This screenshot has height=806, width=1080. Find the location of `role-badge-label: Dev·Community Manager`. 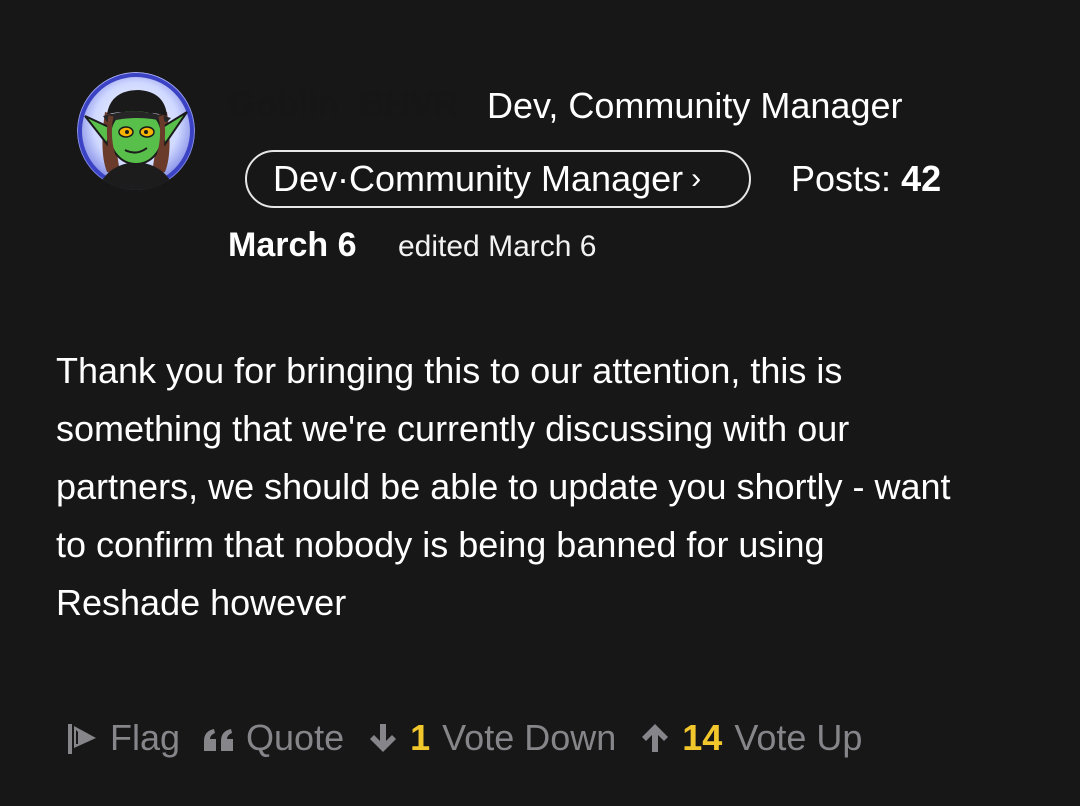

role-badge-label: Dev·Community Manager is located at coordinates (478, 178).